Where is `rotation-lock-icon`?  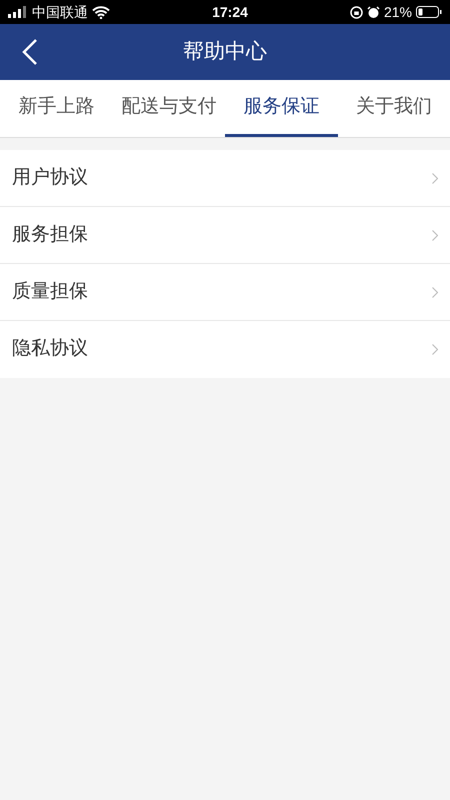
rotation-lock-icon is located at coordinates (356, 12).